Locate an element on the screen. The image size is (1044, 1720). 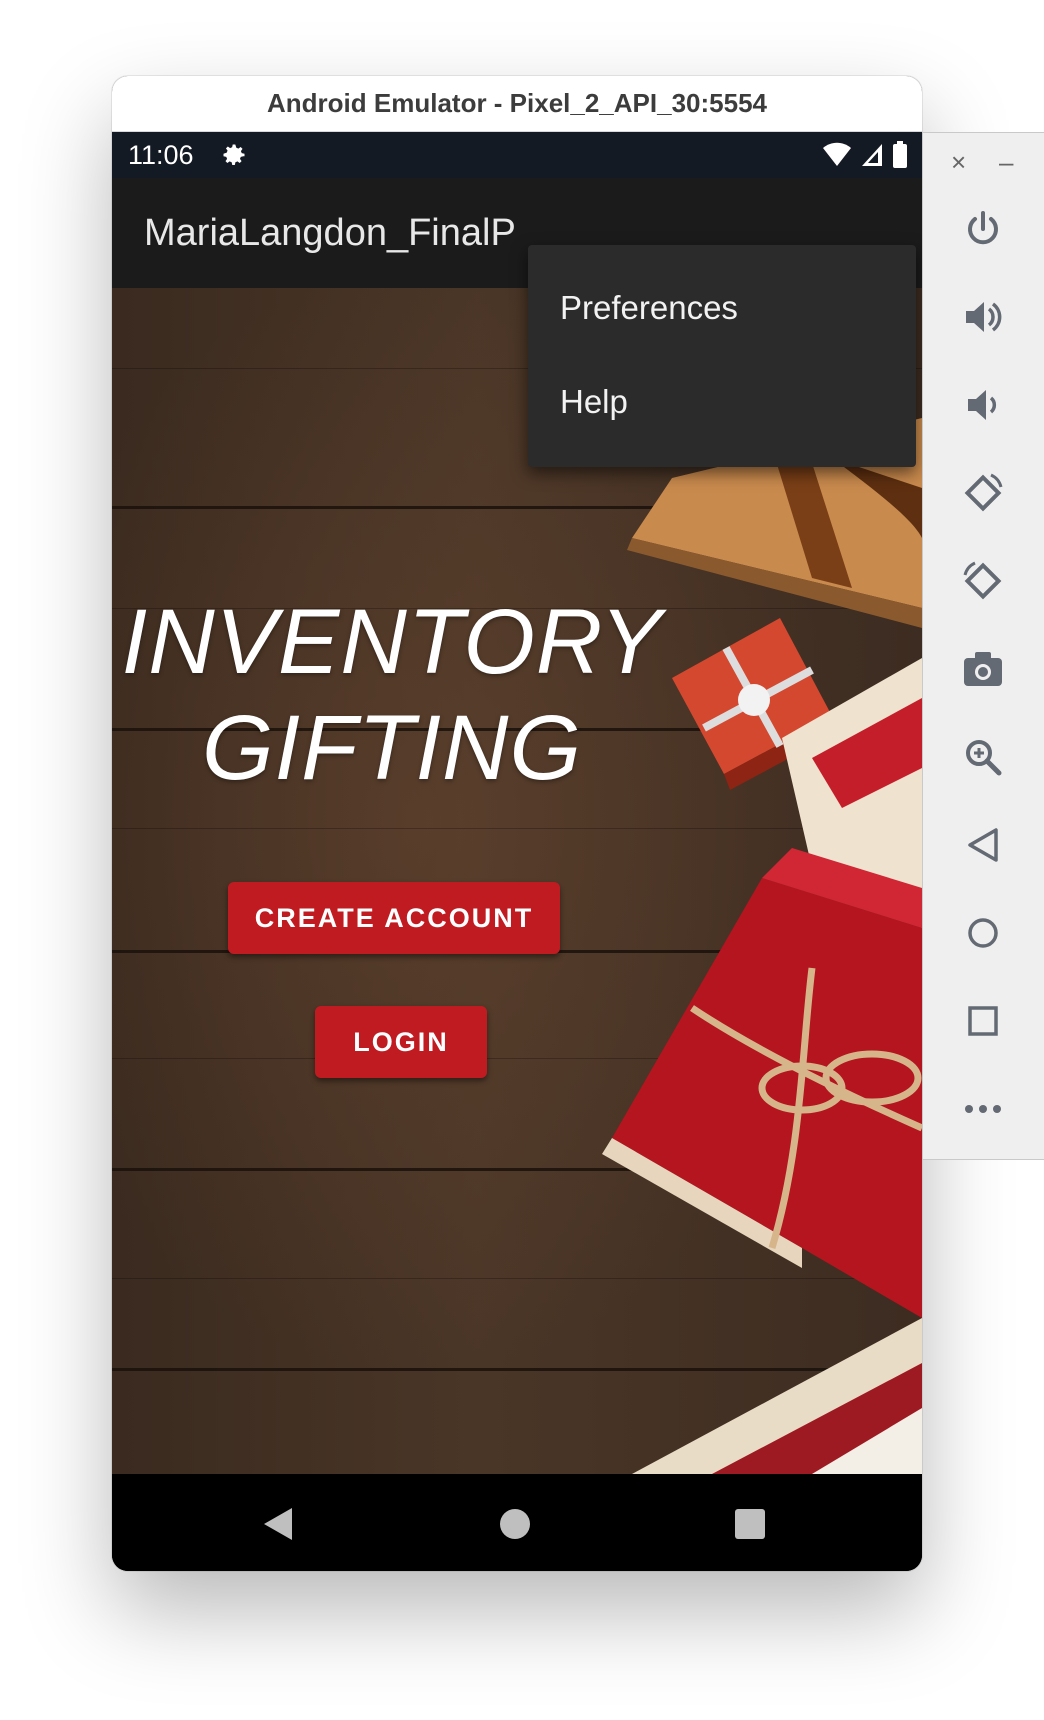
close-icon: × is located at coordinates (958, 162).